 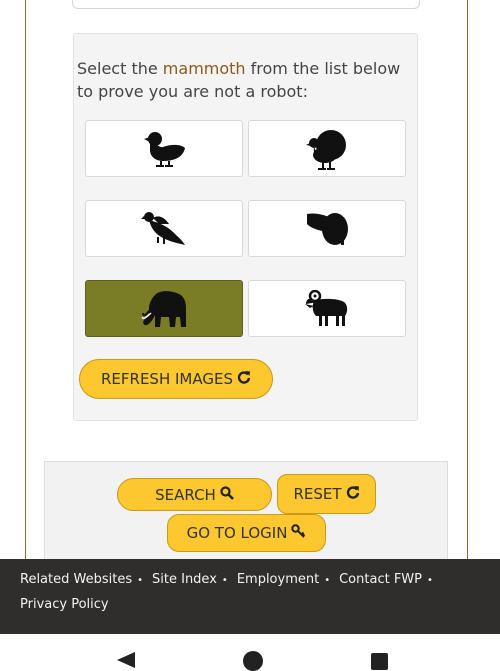 I want to click on ram-icon, so click(x=326, y=307).